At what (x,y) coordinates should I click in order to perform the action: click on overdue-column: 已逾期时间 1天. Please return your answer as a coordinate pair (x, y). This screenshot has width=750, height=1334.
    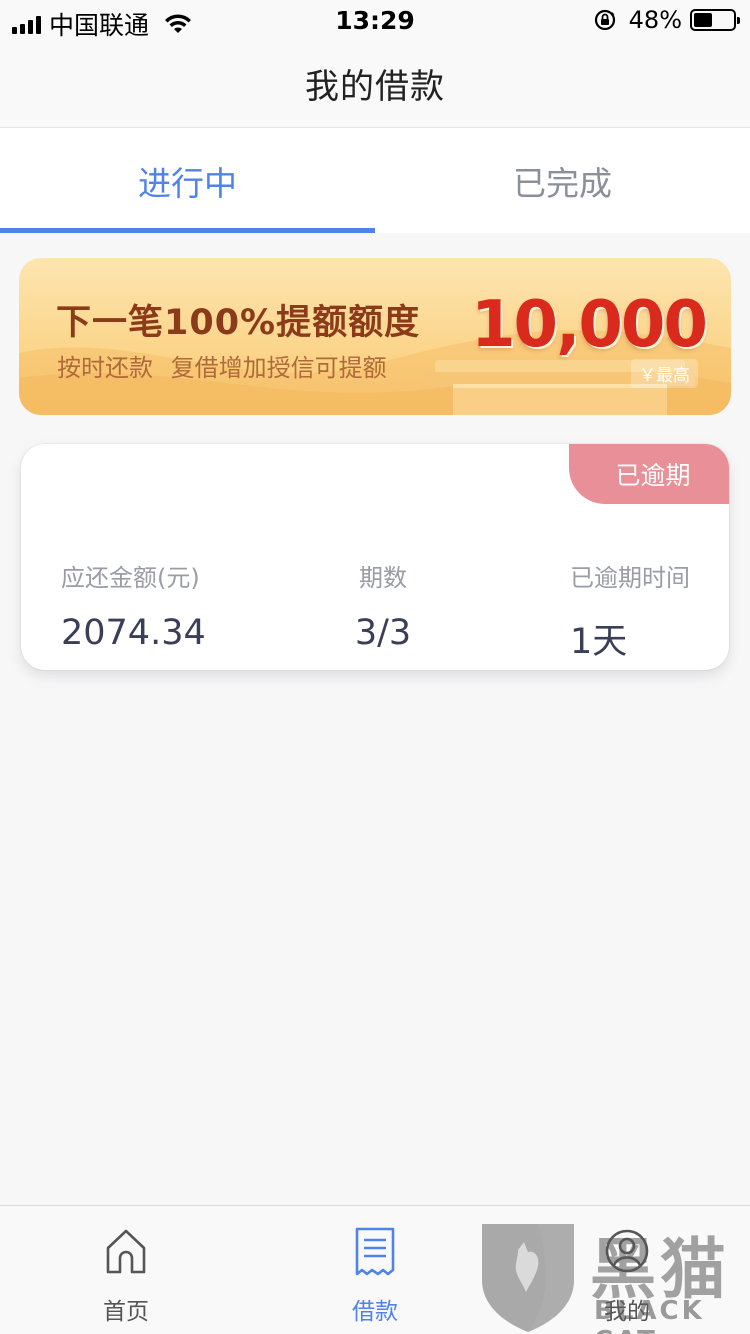
    Looking at the image, I should click on (630, 611).